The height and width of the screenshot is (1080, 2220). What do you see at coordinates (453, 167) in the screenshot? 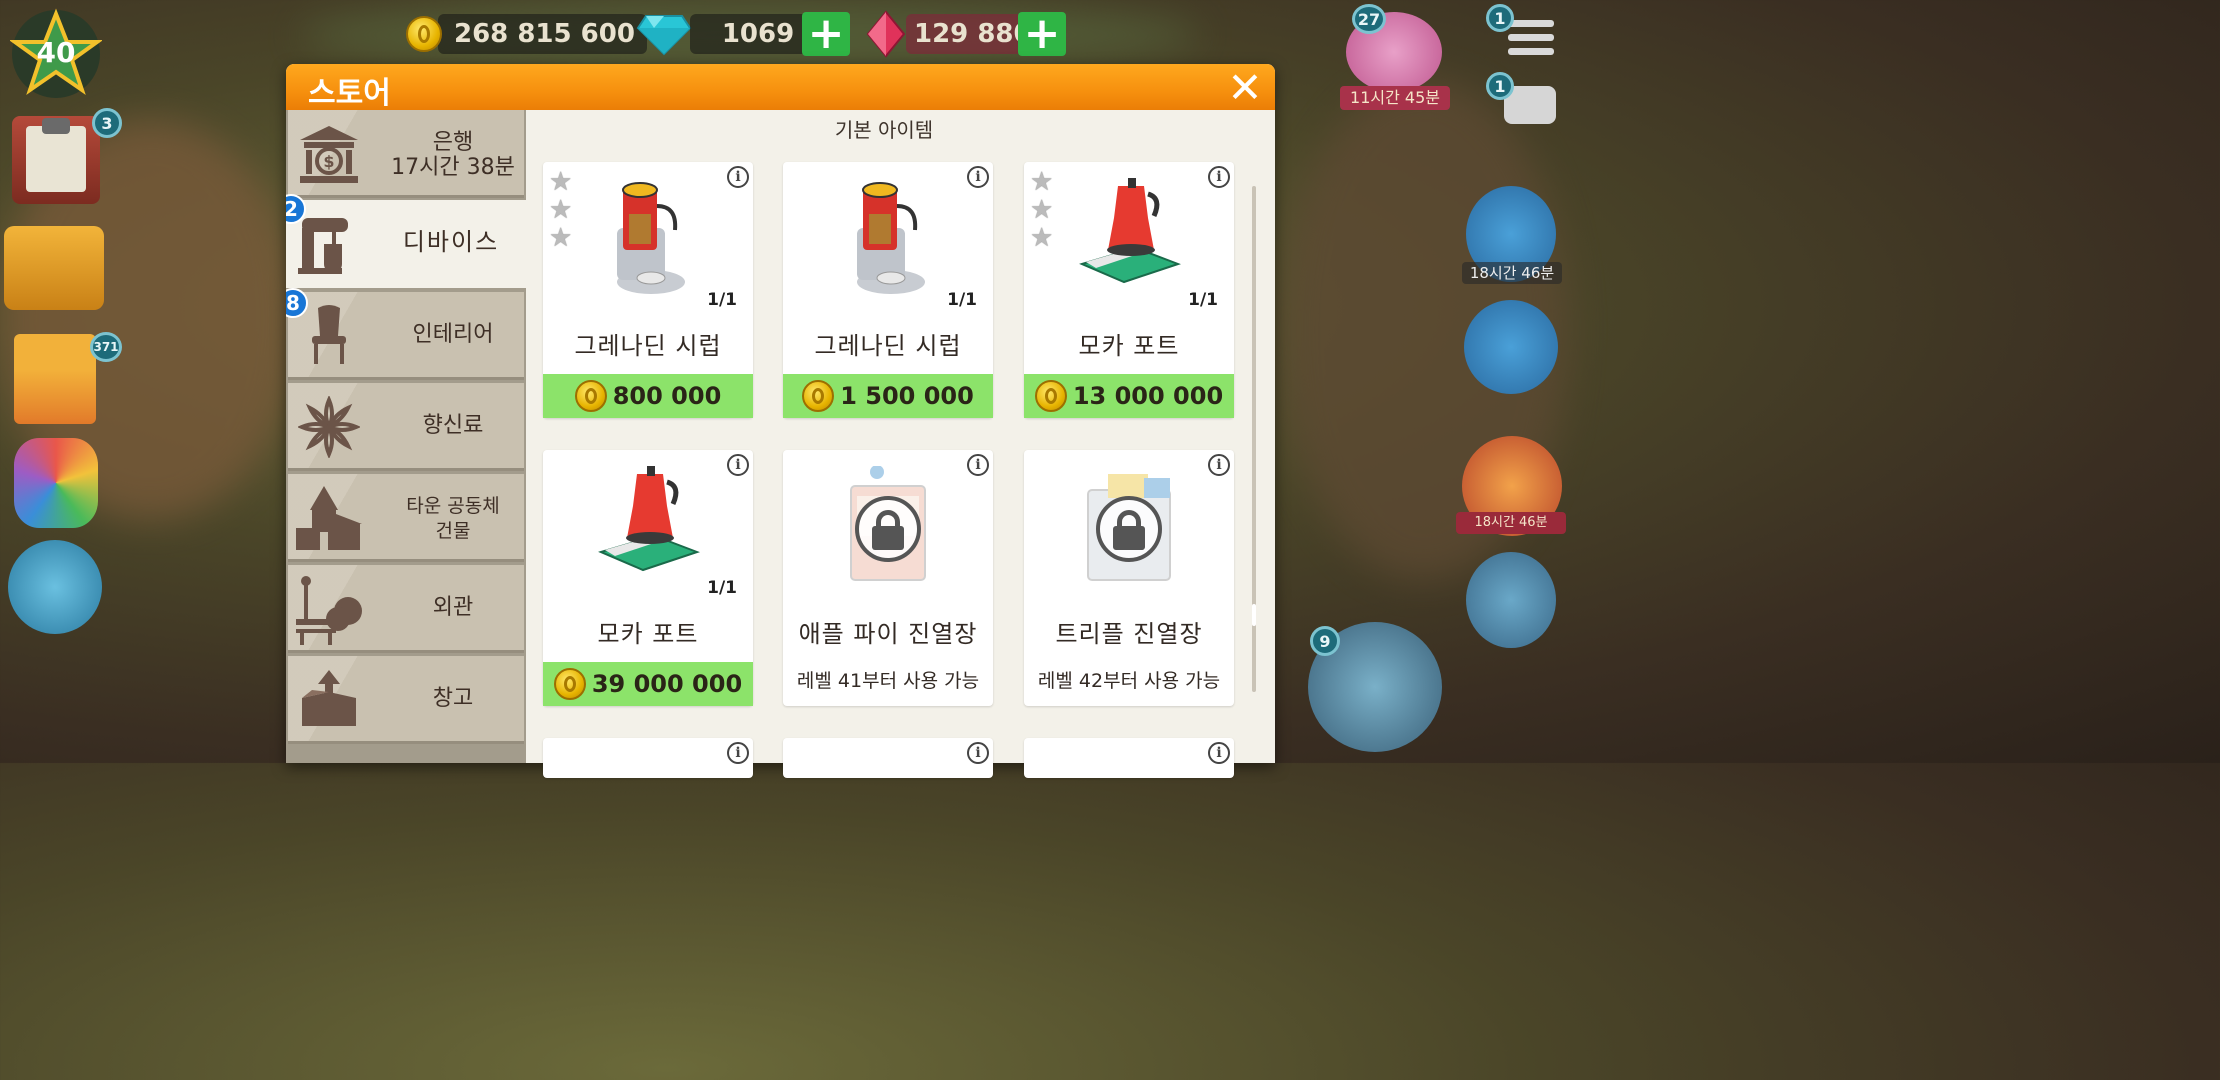
I see `bank-timer: 17시간 38분` at bounding box center [453, 167].